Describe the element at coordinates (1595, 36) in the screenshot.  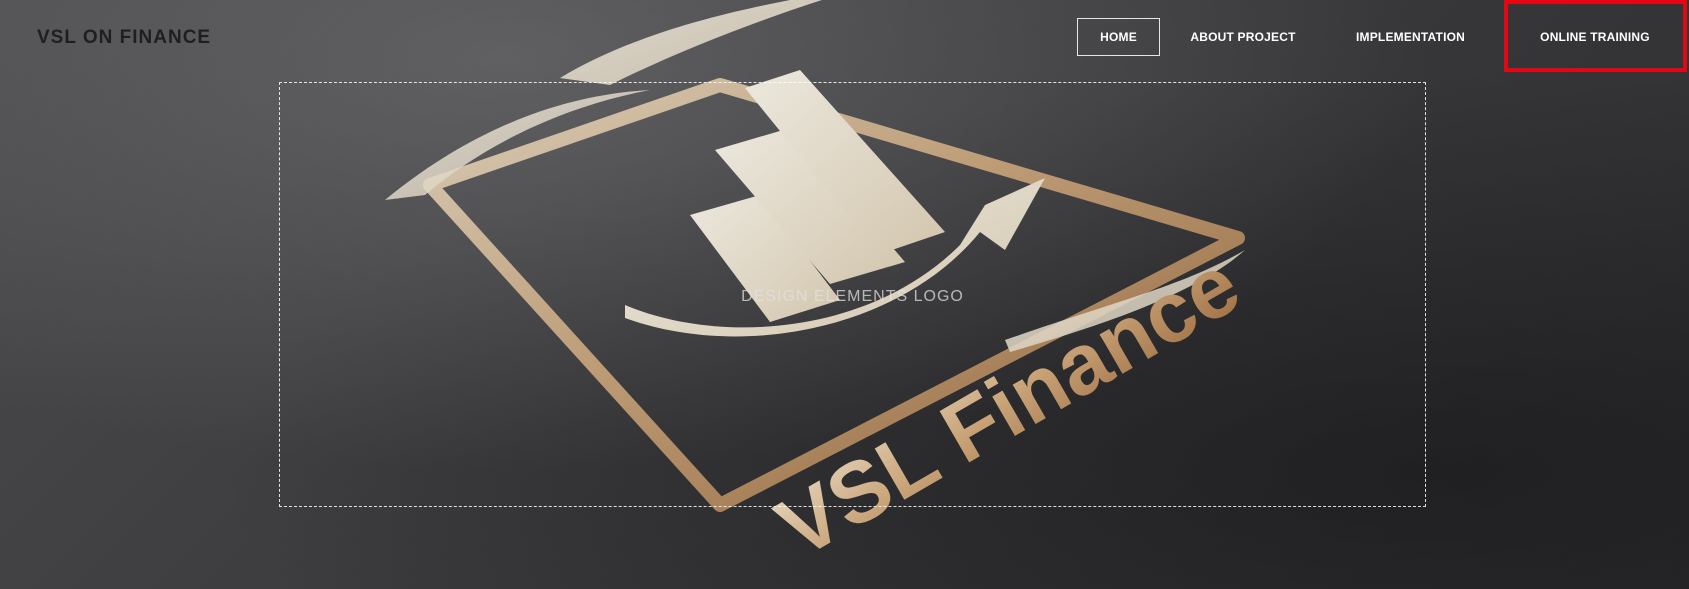
I see `online-training-highlight` at that location.